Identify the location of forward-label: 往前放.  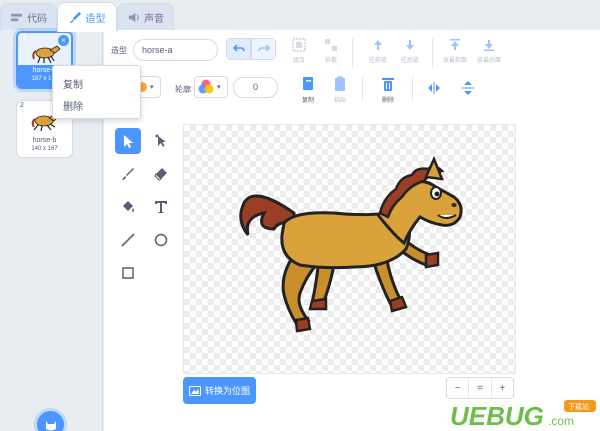
(377, 61).